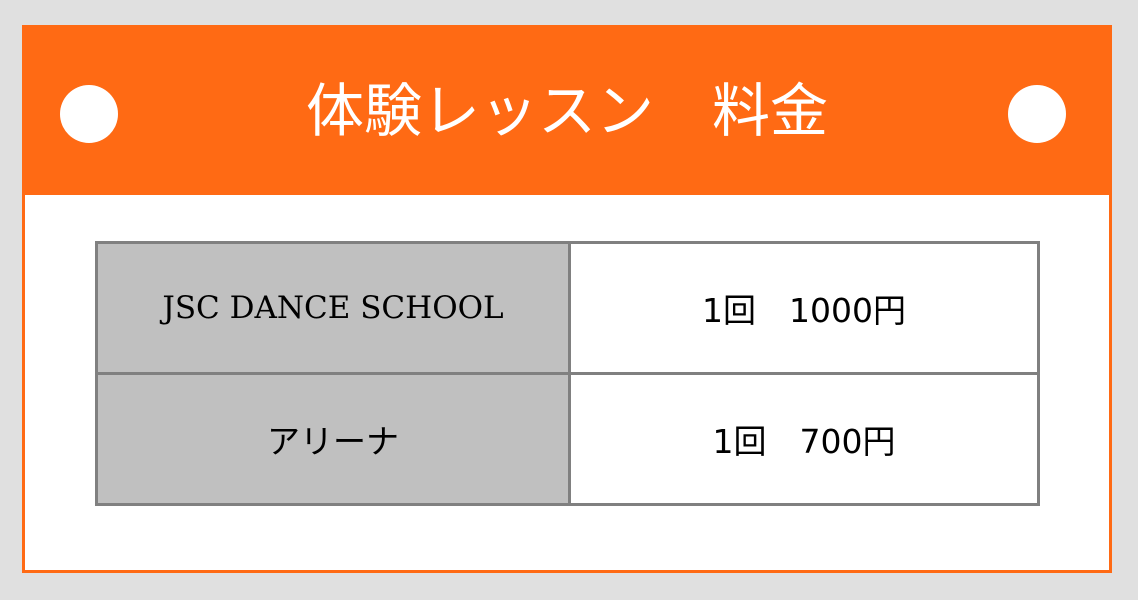 The image size is (1138, 600). What do you see at coordinates (333, 308) in the screenshot?
I see `row-label-jsc-dance-school: JSC DANCE SCHOOL` at bounding box center [333, 308].